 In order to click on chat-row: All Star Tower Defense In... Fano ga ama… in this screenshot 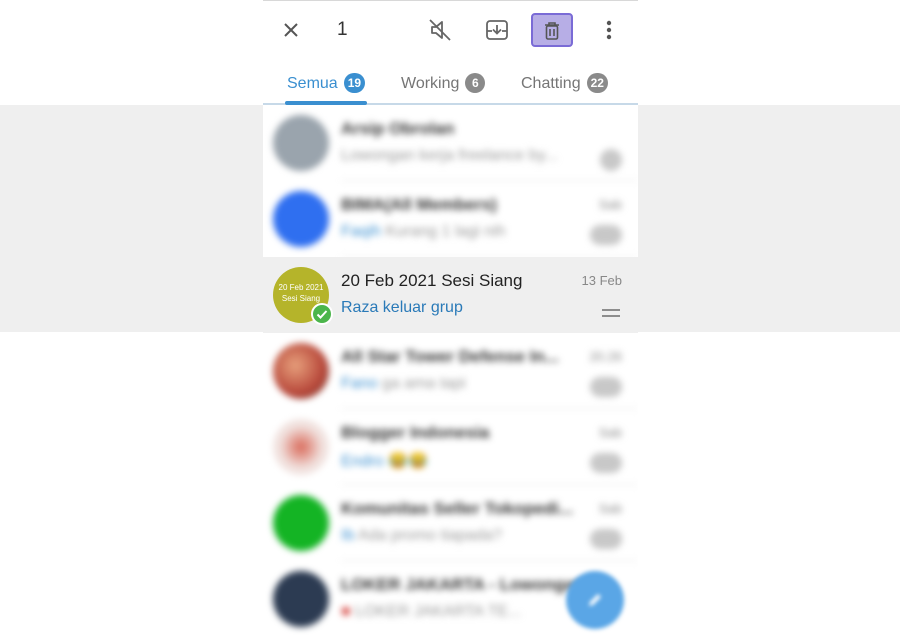, I will do `click(450, 371)`.